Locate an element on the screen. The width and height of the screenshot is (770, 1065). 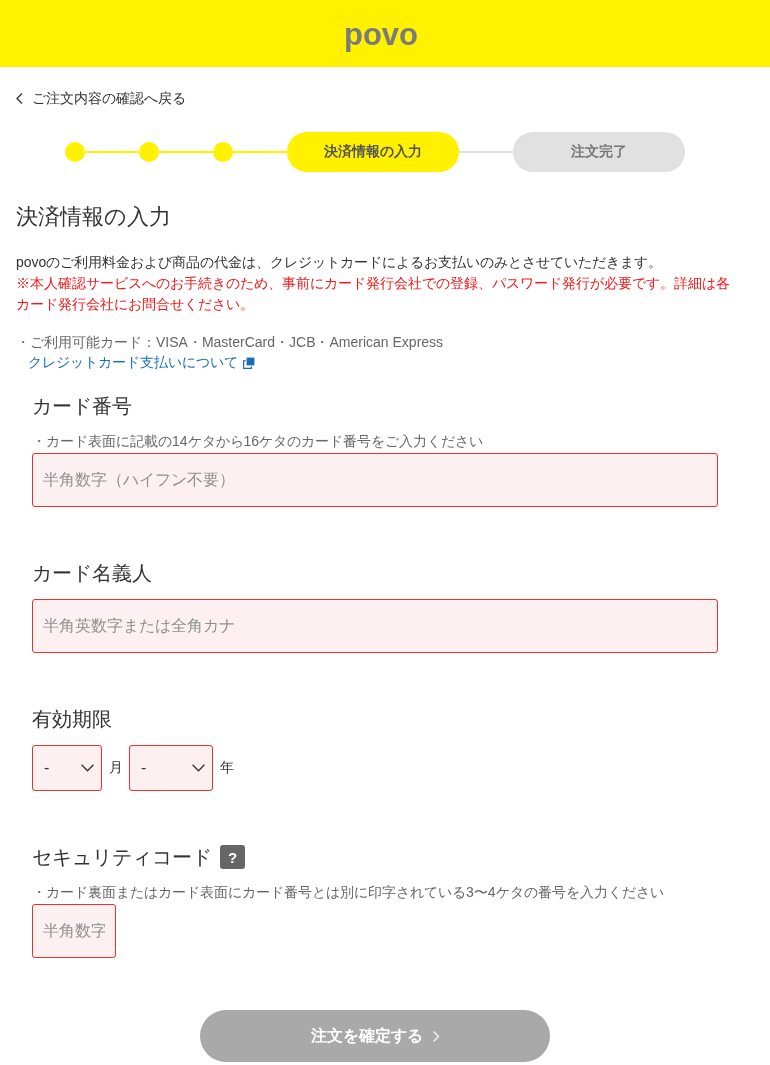
notice-text: ※本人確認サービスへのお手続きのため、事前にカード発行会社での登録、パスワード発行が必要です。詳細は各カード発行会社にお問合せください。 is located at coordinates (373, 294).